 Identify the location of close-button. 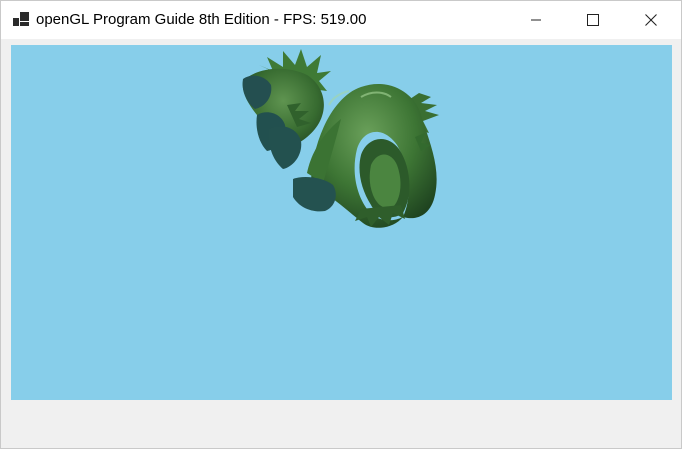
(651, 20).